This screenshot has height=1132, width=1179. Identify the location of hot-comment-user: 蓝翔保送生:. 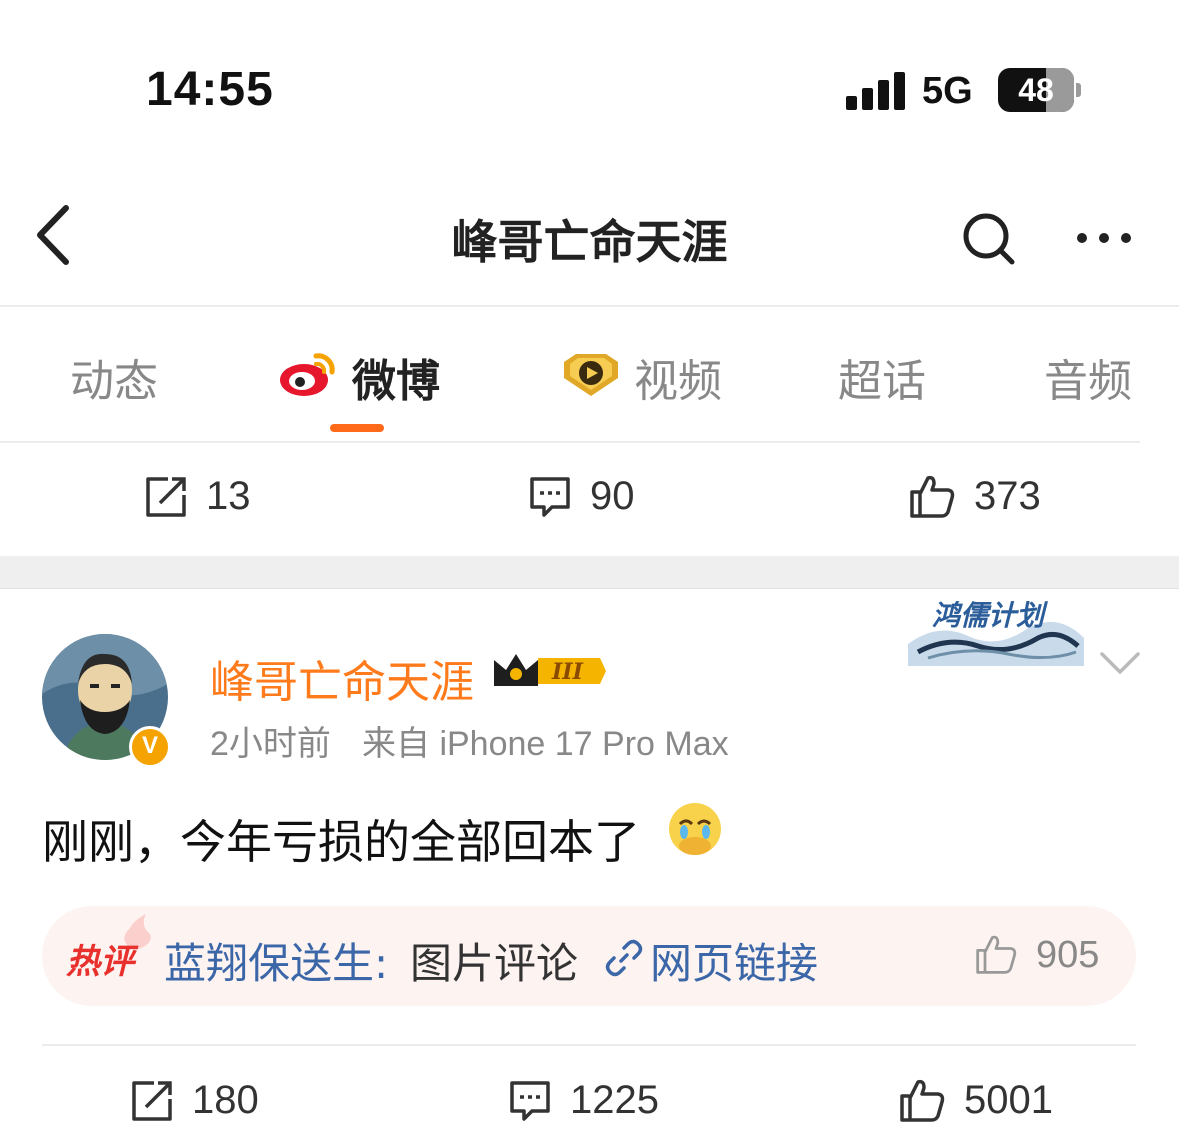
(276, 960).